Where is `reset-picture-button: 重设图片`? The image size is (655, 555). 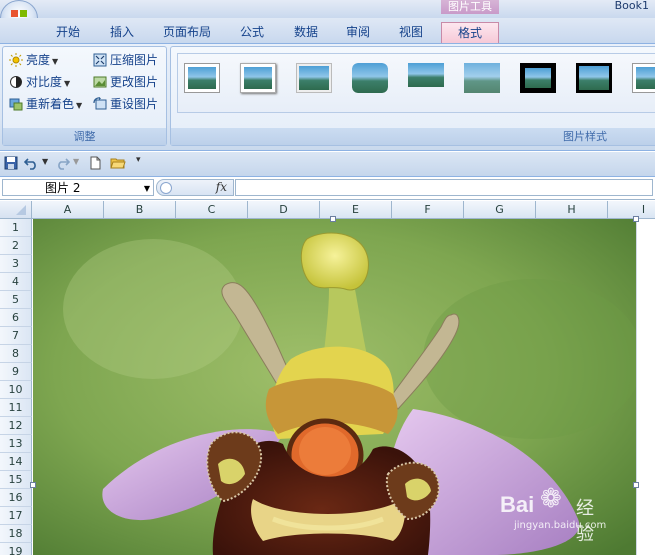 reset-picture-button: 重设图片 is located at coordinates (125, 104).